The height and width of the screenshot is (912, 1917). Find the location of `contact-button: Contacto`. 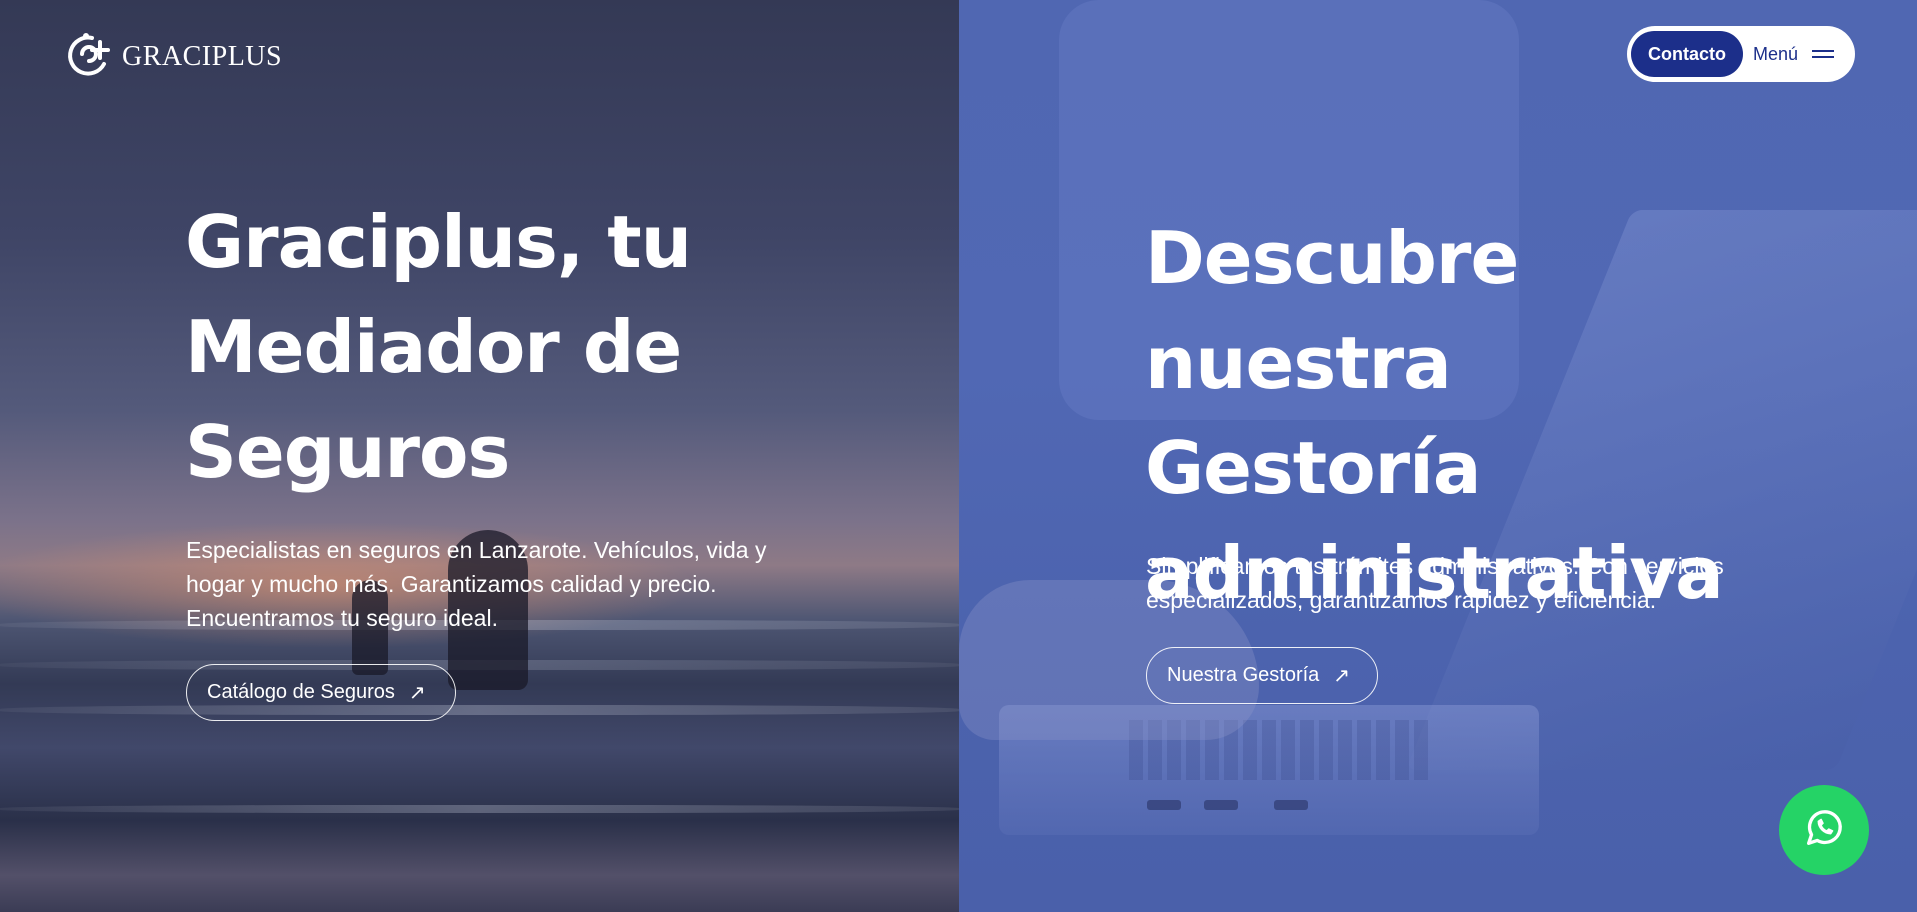

contact-button: Contacto is located at coordinates (1687, 54).